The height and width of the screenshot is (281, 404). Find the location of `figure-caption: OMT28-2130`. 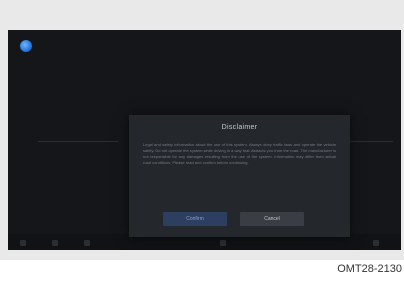

figure-caption: OMT28-2130 is located at coordinates (369, 269).